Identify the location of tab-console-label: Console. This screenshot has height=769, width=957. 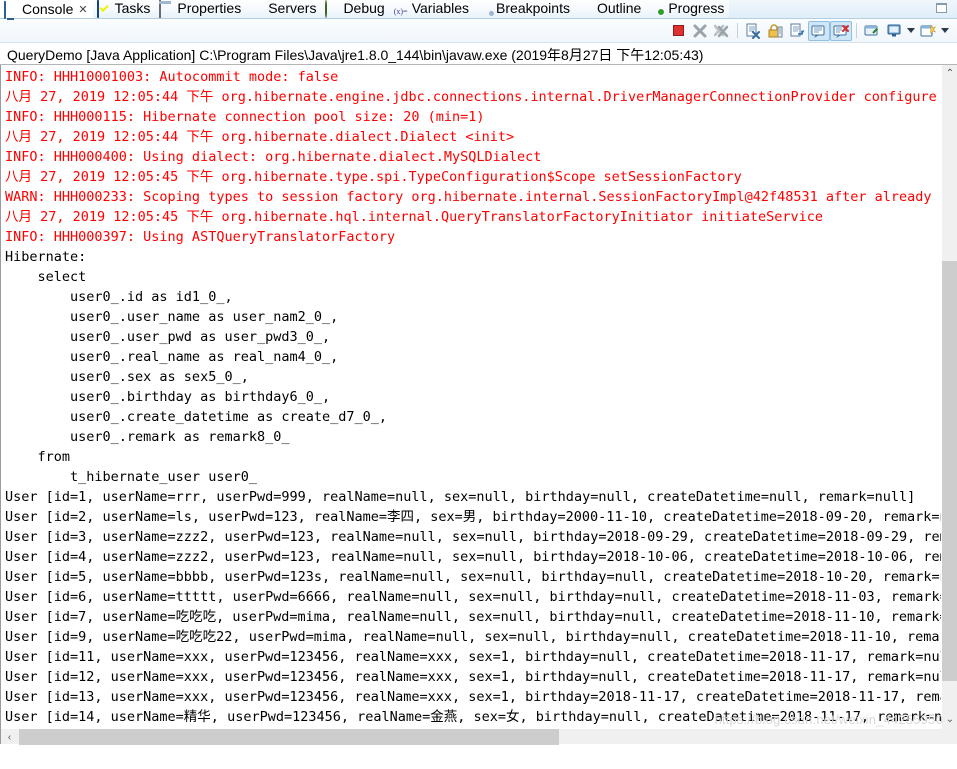
(48, 8).